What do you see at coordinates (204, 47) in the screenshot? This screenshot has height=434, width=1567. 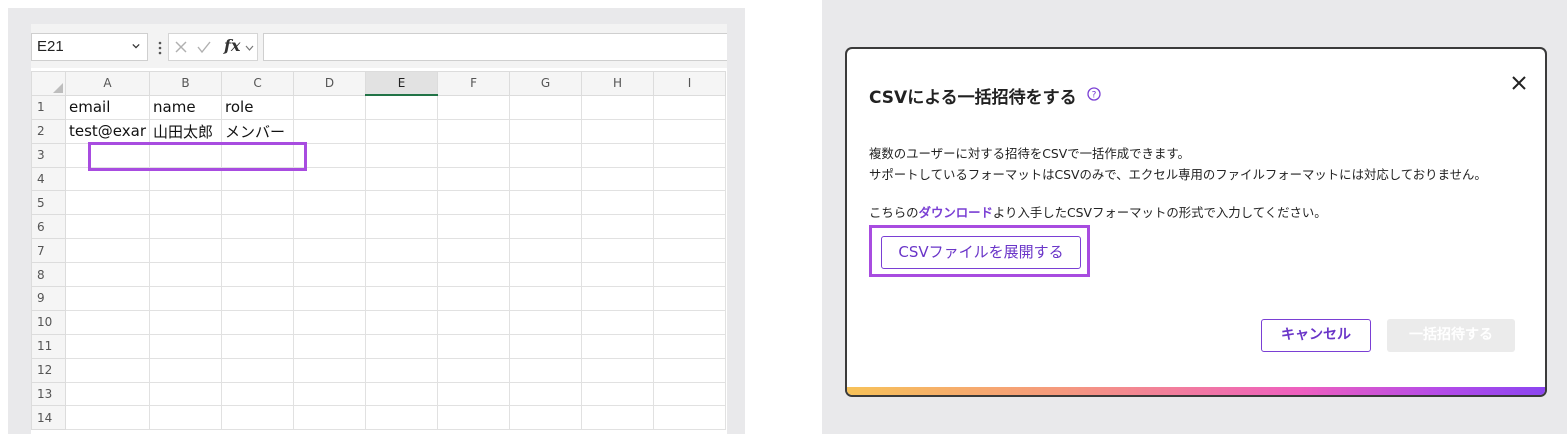 I see `check-icon` at bounding box center [204, 47].